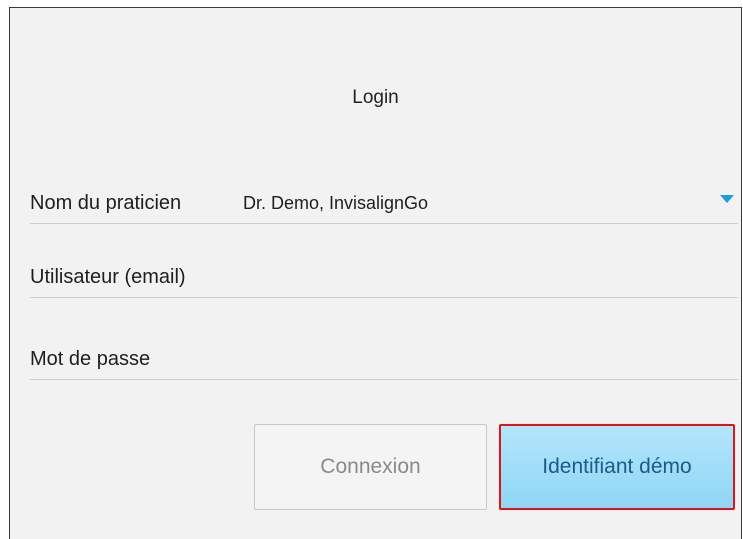  I want to click on password-label: Mot de passe, so click(90, 359).